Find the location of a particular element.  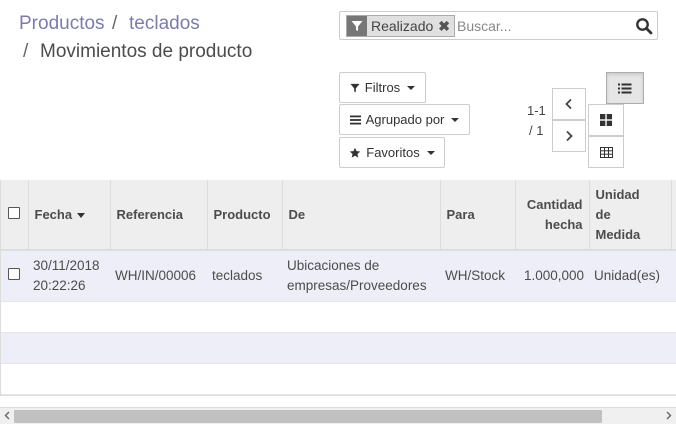

header-label: De is located at coordinates (297, 214).